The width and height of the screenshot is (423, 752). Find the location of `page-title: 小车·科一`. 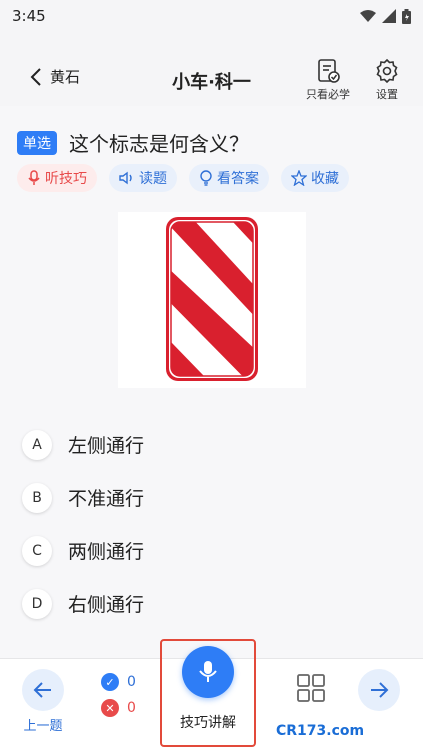

page-title: 小车·科一 is located at coordinates (211, 82).